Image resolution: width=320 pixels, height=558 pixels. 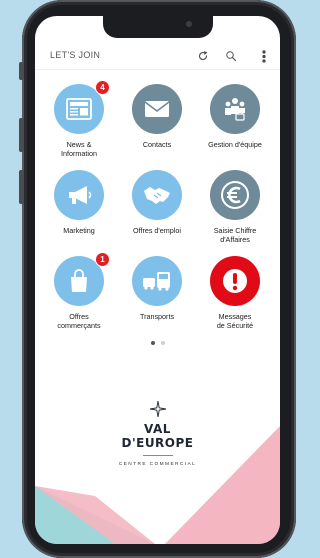 I want to click on handshake-icon, so click(x=157, y=195).